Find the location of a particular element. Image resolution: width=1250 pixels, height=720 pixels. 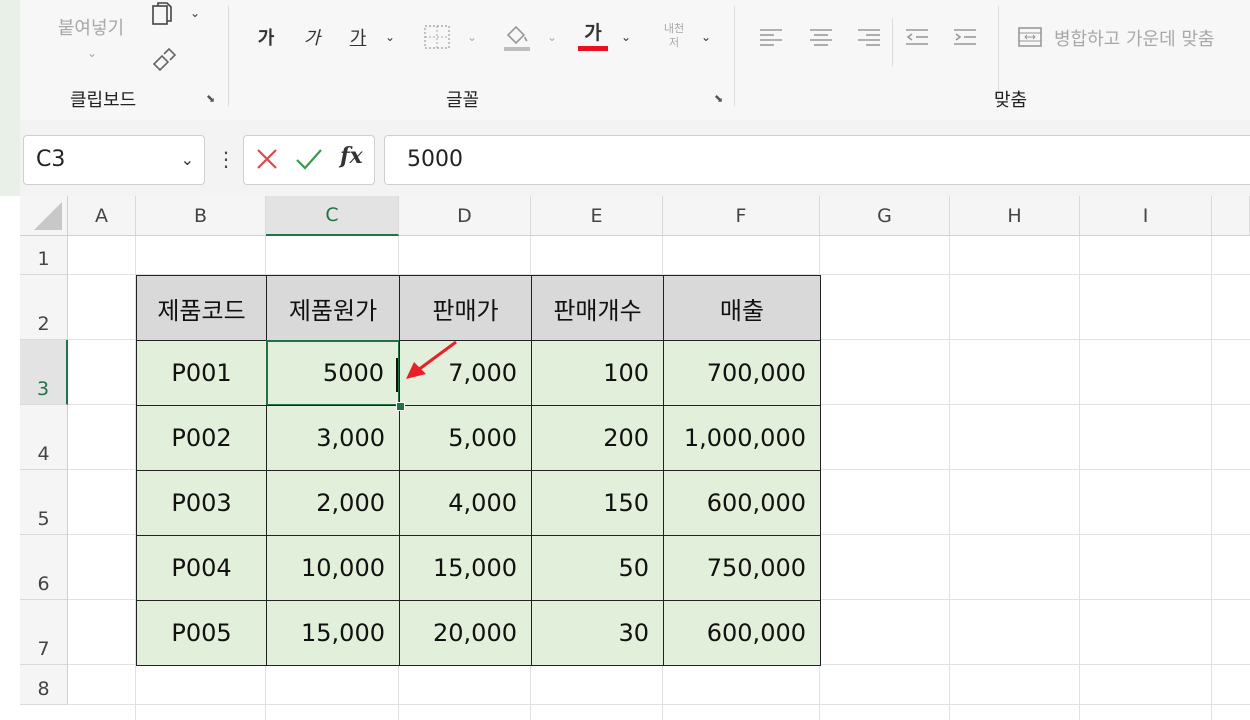

formula-actions: fx is located at coordinates (309, 160).